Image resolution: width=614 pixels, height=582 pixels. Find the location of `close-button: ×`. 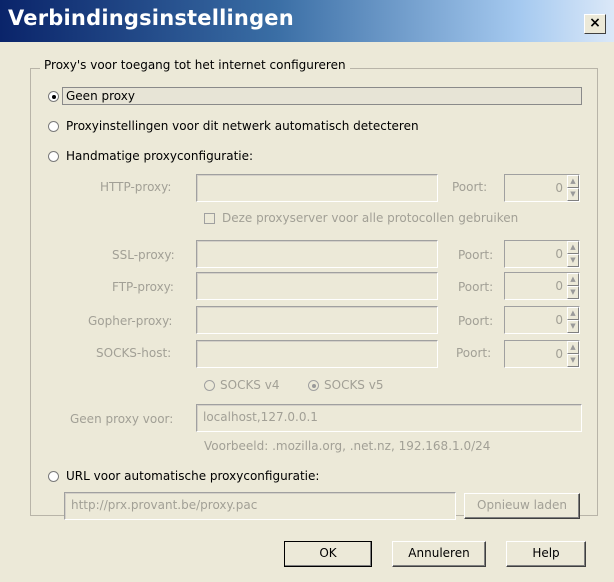

close-button: × is located at coordinates (595, 24).